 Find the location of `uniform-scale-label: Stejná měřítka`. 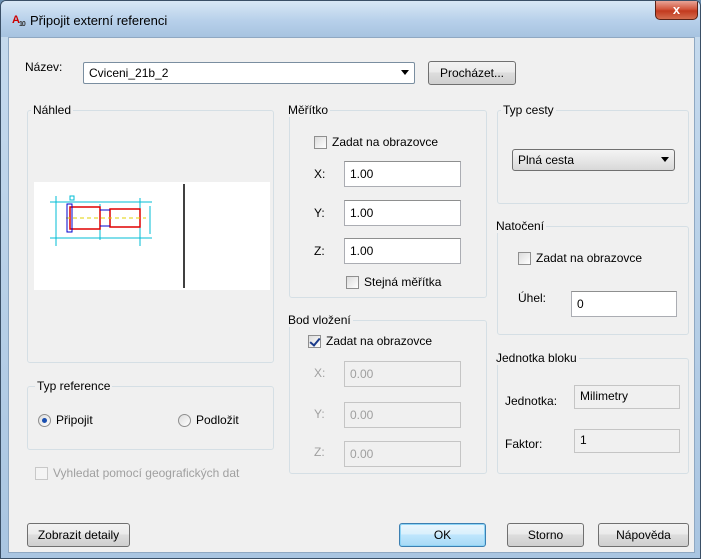

uniform-scale-label: Stejná měřítka is located at coordinates (402, 282).